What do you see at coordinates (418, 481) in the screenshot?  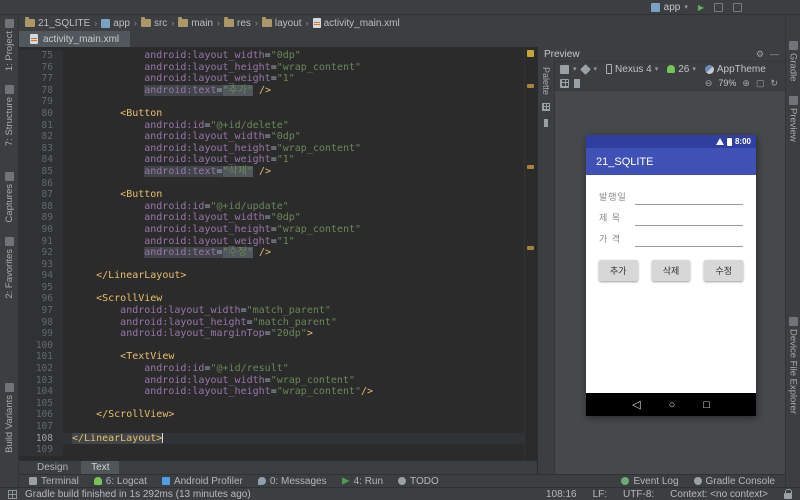 I see `tool-window-todo: TODO` at bounding box center [418, 481].